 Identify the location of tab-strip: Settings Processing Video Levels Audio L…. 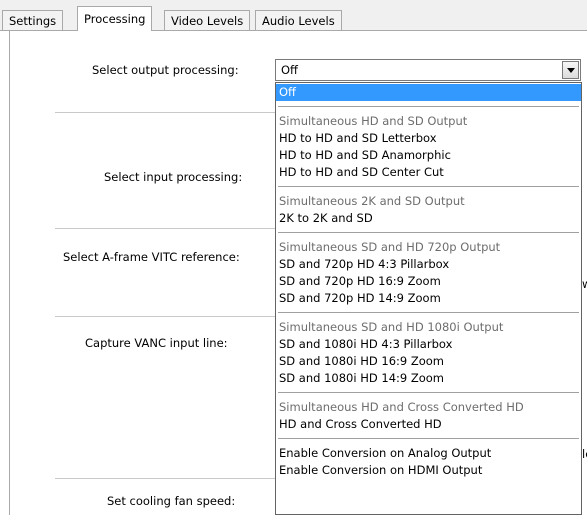
(293, 15).